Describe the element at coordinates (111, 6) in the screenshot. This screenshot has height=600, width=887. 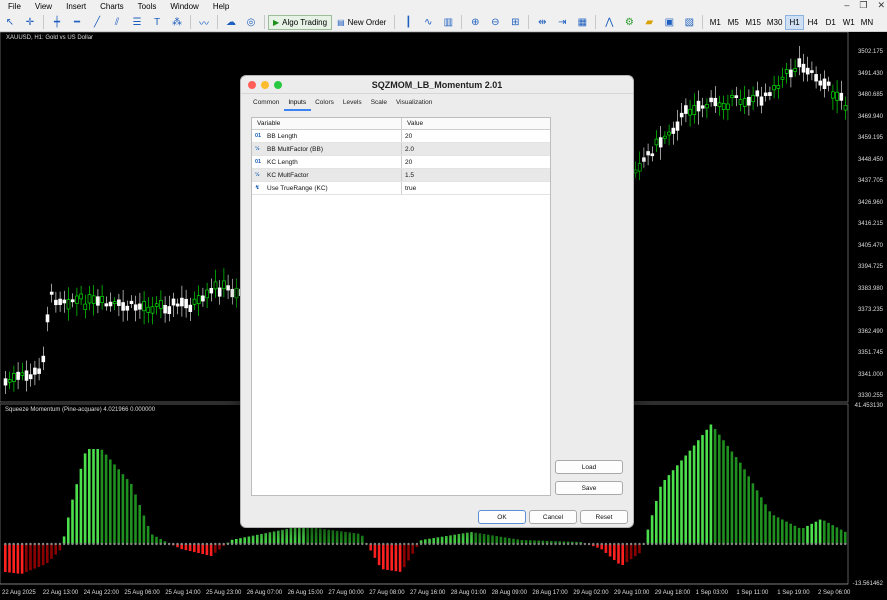
I see `menu-charts: Charts` at that location.